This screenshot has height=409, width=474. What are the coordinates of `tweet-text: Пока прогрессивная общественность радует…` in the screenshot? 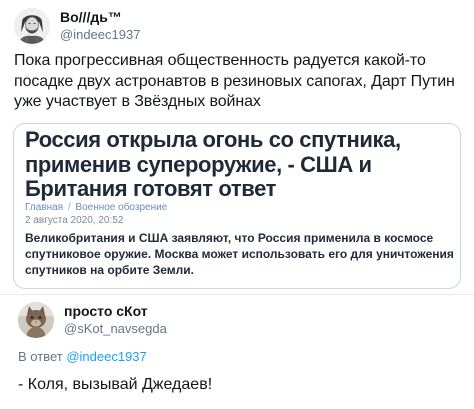 It's located at (234, 81).